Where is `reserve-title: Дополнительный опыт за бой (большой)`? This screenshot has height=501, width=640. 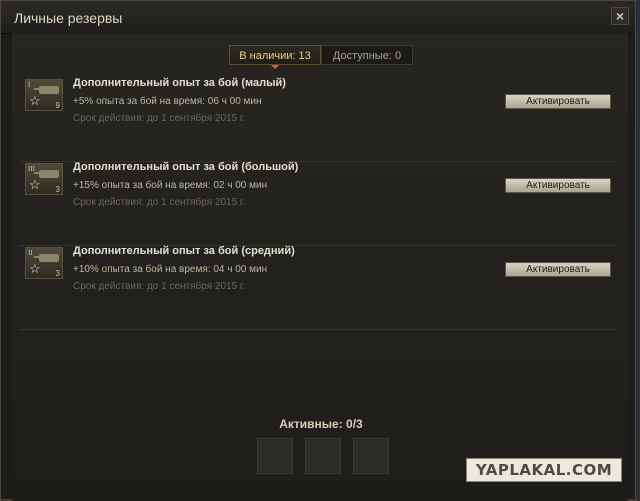
reserve-title: Дополнительный опыт за бой (большой) is located at coordinates (186, 167).